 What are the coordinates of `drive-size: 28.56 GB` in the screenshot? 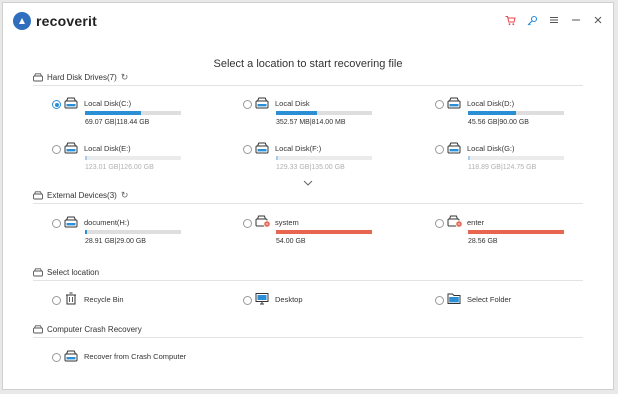 It's located at (483, 241).